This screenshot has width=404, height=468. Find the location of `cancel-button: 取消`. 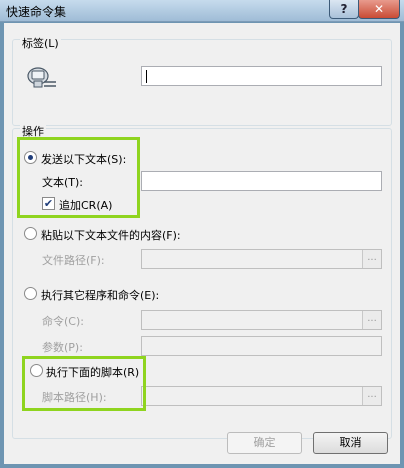

cancel-button: 取消 is located at coordinates (350, 443).